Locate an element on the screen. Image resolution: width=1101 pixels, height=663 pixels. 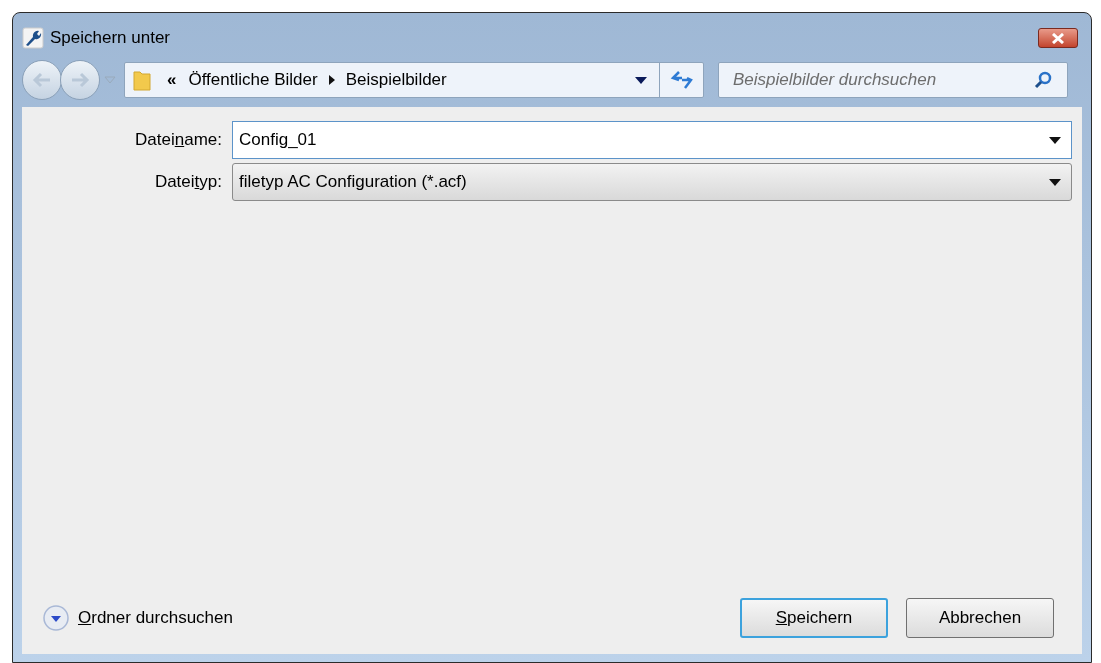
dialog-button: Abbrechen is located at coordinates (980, 618).